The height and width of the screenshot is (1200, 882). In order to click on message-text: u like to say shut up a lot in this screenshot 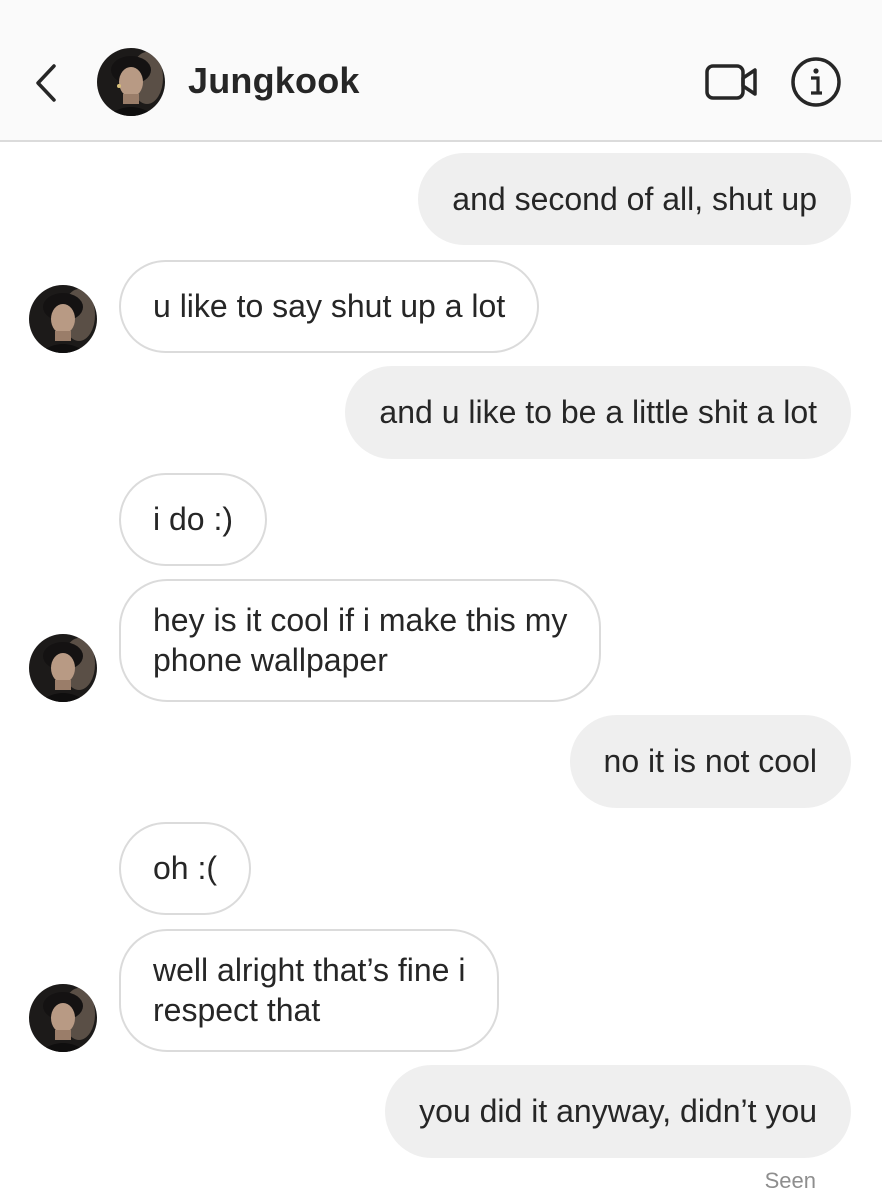, I will do `click(329, 306)`.